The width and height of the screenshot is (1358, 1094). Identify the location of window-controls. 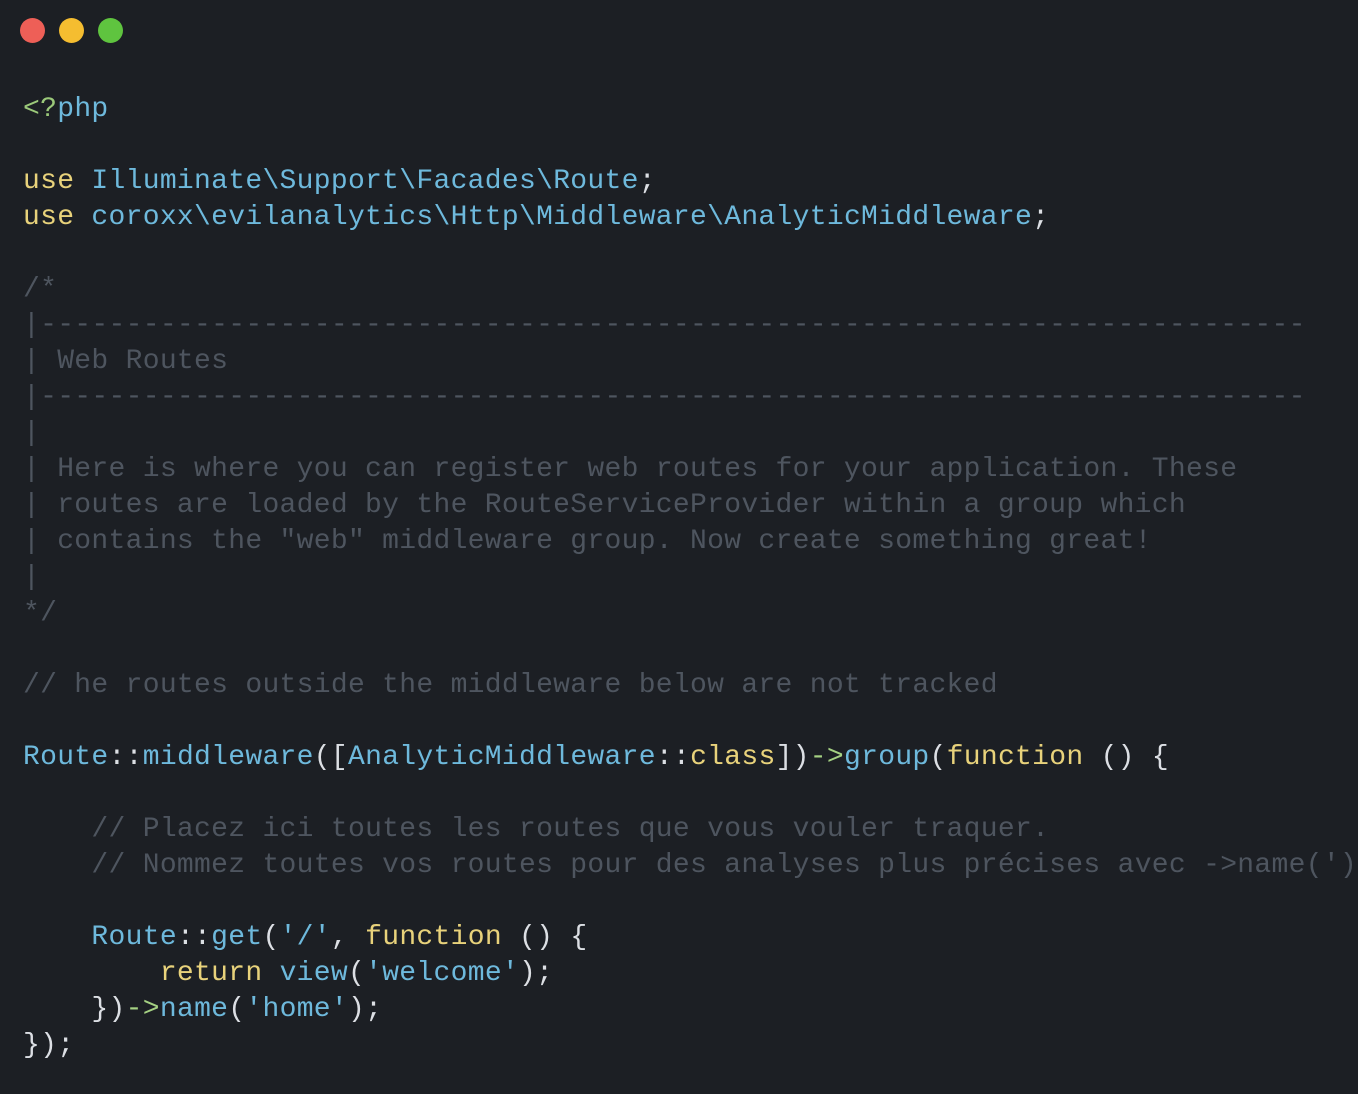
(71, 30).